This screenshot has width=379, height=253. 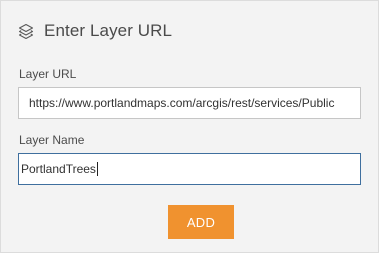 I want to click on layer-name-value: PortlandTrees, so click(x=58, y=169).